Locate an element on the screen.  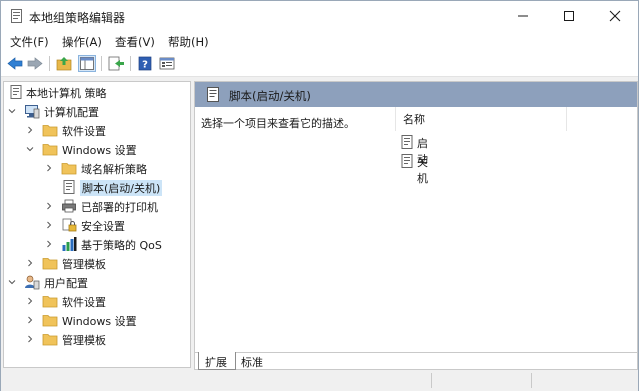
close-icon is located at coordinates (615, 16).